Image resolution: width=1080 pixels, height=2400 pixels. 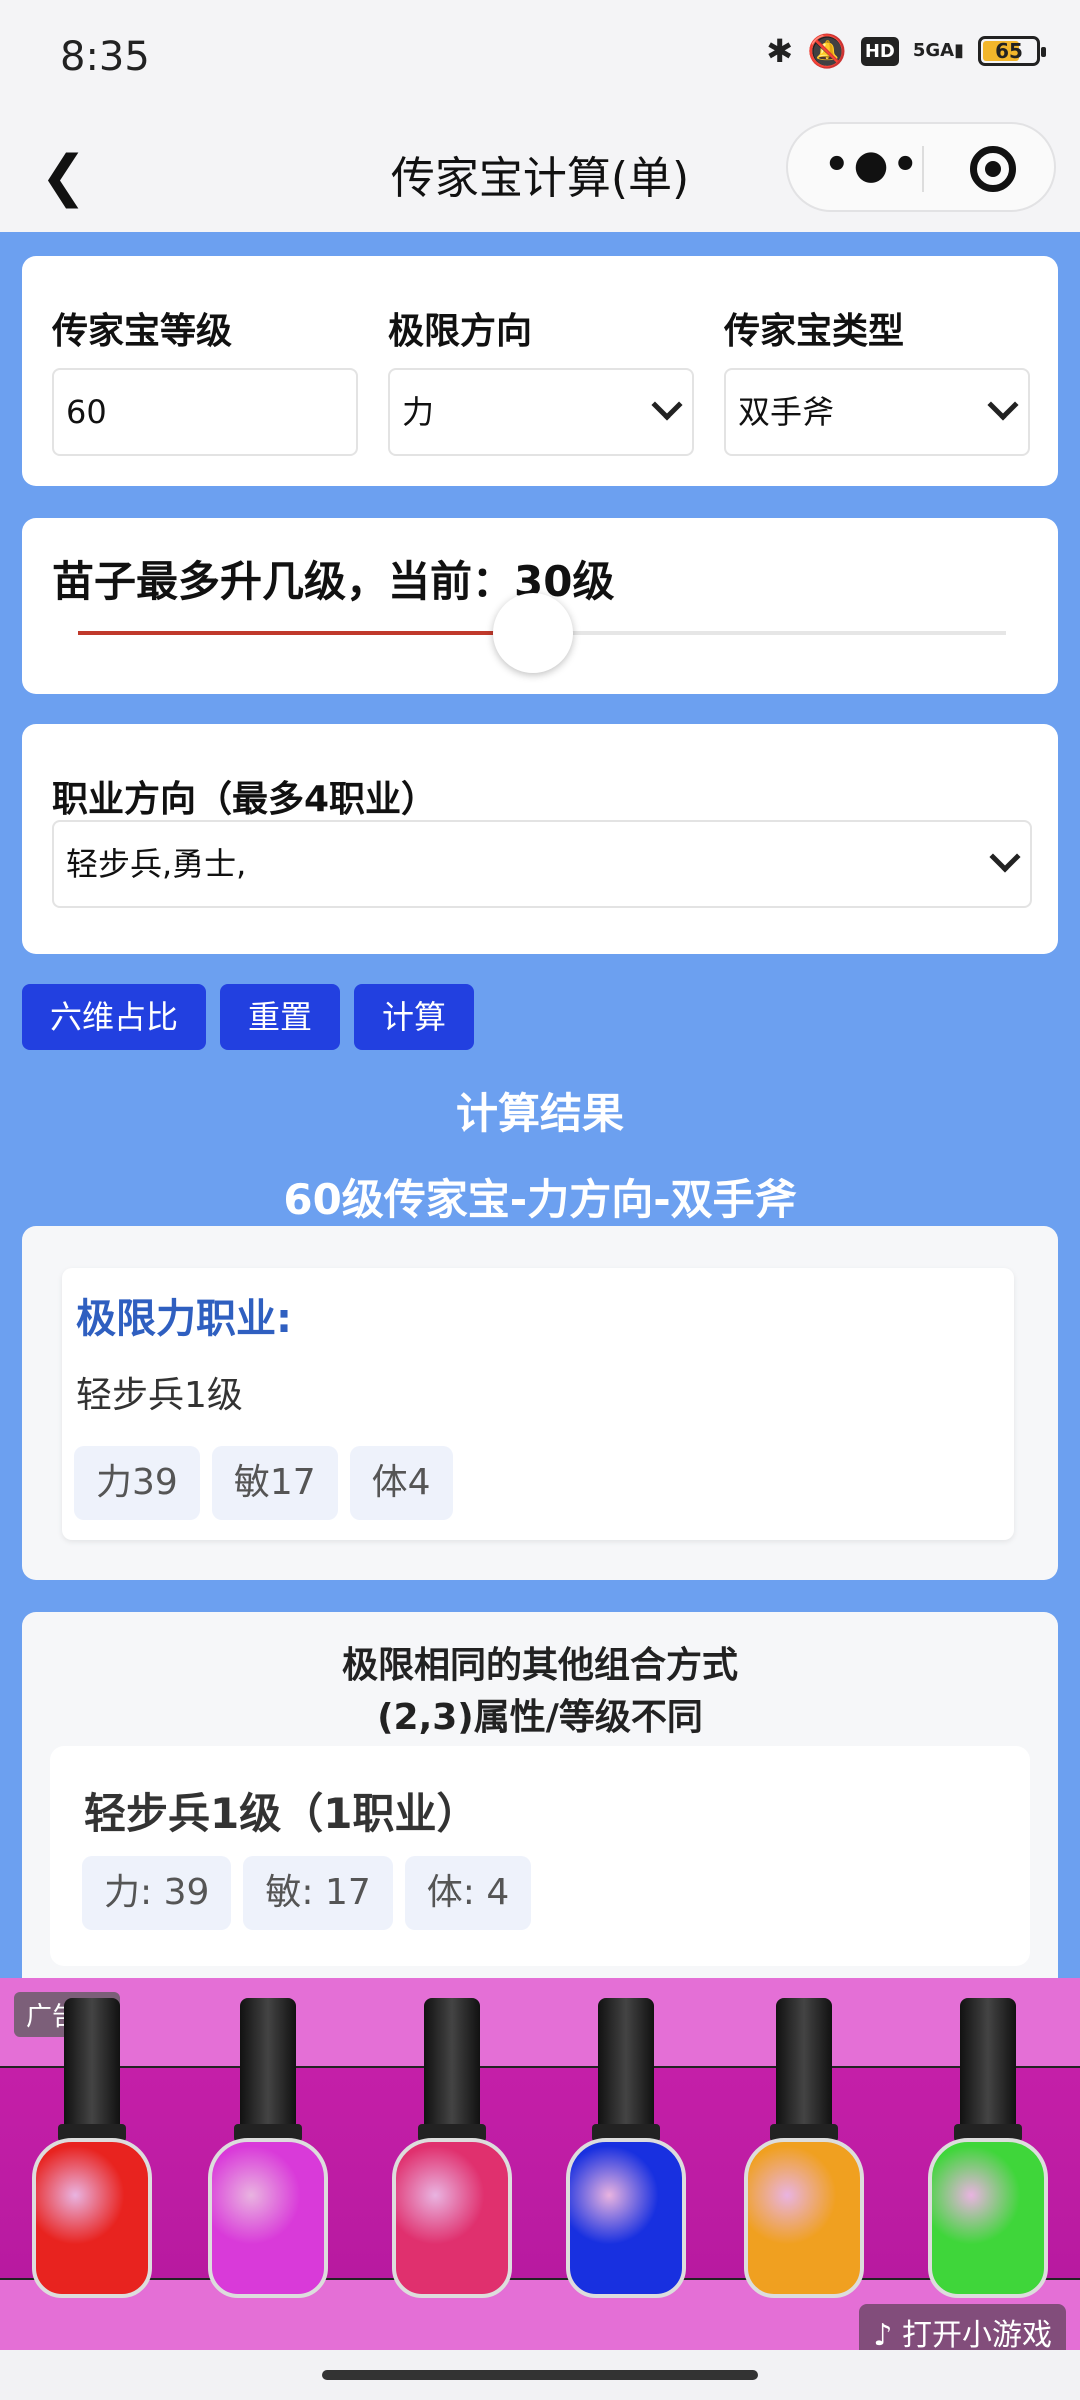 What do you see at coordinates (460, 331) in the screenshot?
I see `direction-label: 极限方向` at bounding box center [460, 331].